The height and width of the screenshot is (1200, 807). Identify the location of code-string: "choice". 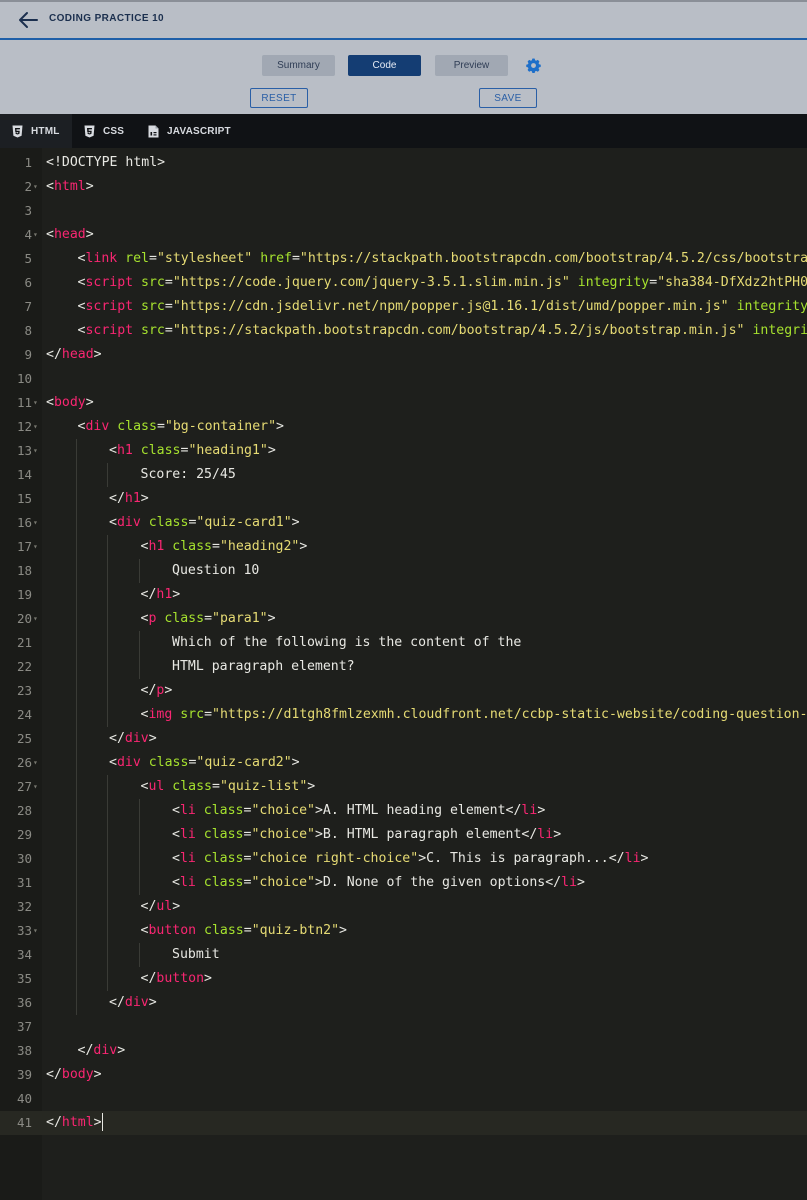
(283, 882).